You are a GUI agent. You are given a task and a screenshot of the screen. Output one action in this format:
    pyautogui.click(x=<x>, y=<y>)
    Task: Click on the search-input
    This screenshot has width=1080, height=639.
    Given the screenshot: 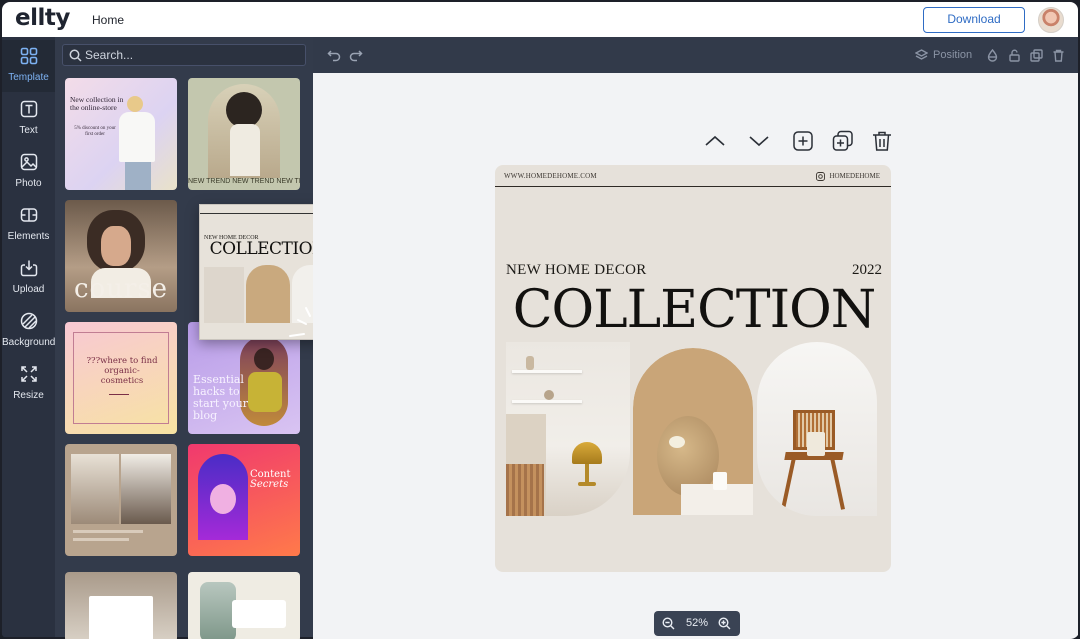 What is the action you would take?
    pyautogui.click(x=190, y=55)
    